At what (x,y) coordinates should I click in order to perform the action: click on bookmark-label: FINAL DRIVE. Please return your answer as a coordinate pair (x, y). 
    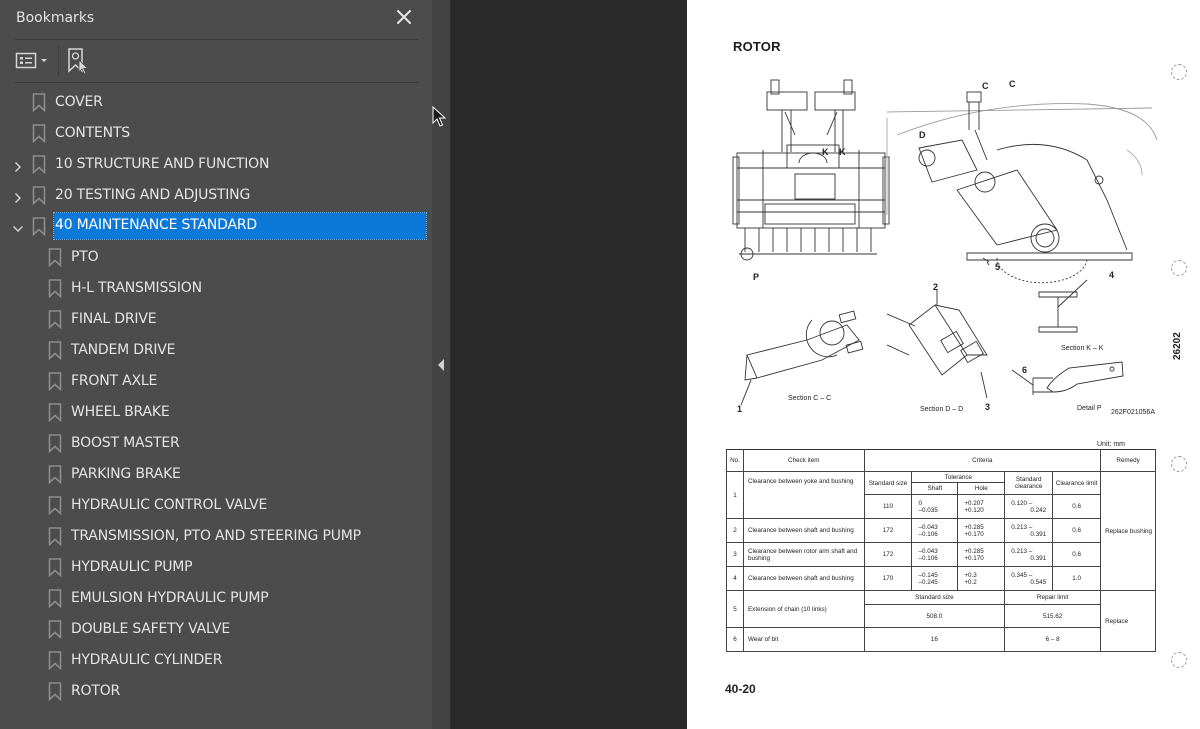
    Looking at the image, I should click on (114, 319).